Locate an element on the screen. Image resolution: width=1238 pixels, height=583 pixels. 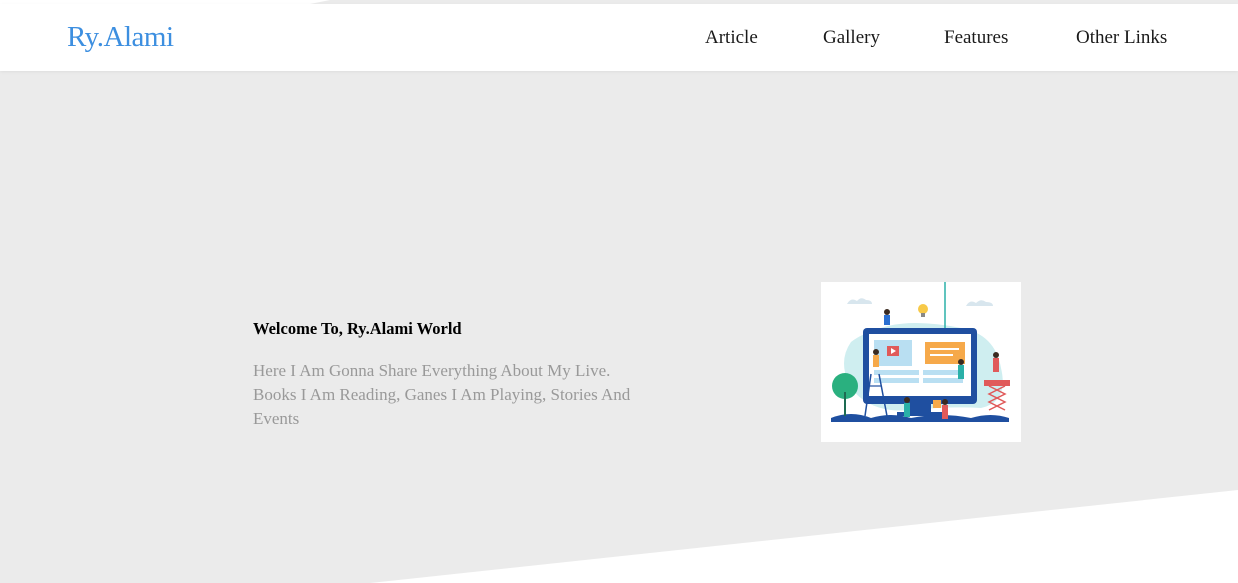
nav-item-other-links: Other Links is located at coordinates (1121, 38).